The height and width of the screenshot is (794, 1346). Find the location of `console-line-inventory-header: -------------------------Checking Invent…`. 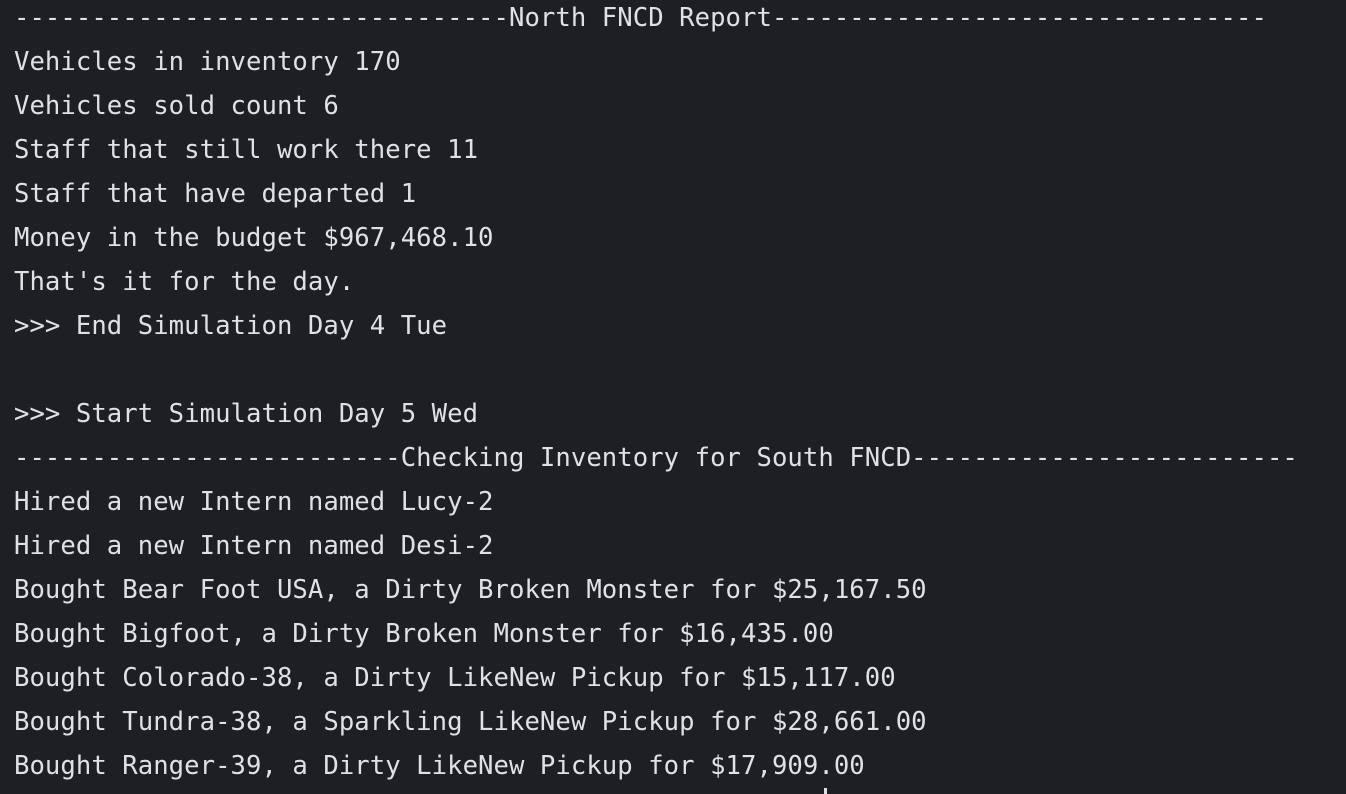

console-line-inventory-header: -------------------------Checking Invent… is located at coordinates (656, 458).